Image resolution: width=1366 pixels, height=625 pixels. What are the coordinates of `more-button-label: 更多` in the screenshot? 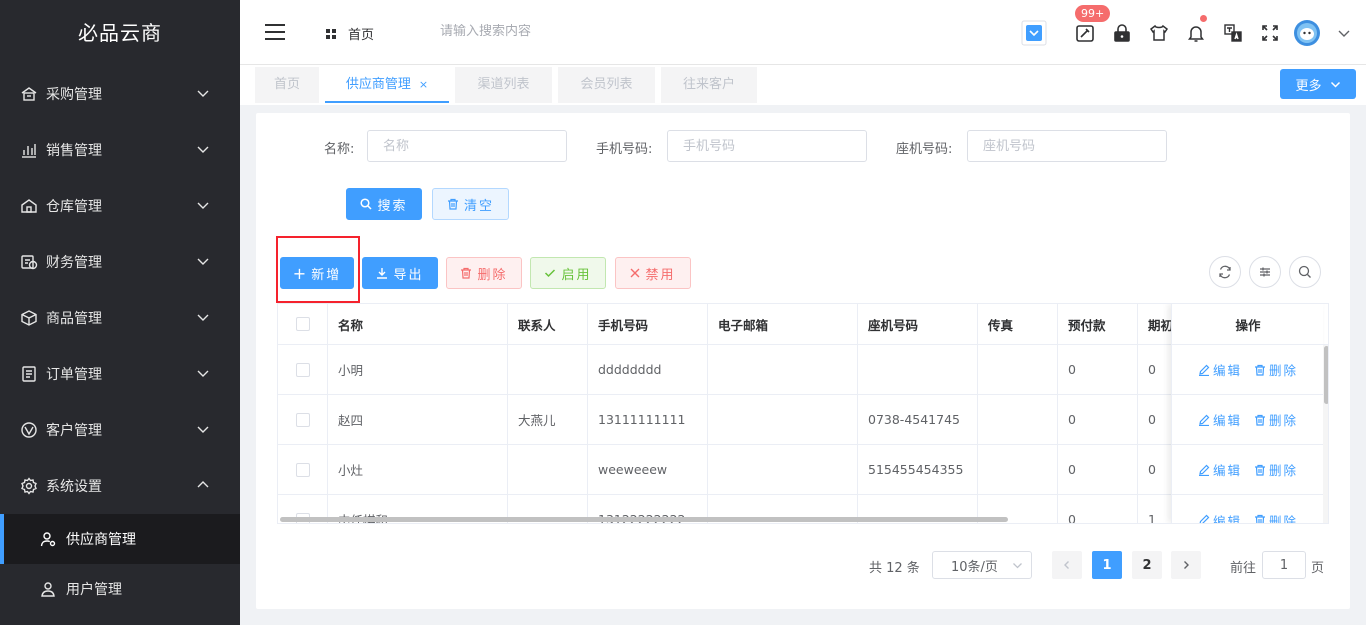 It's located at (1308, 86).